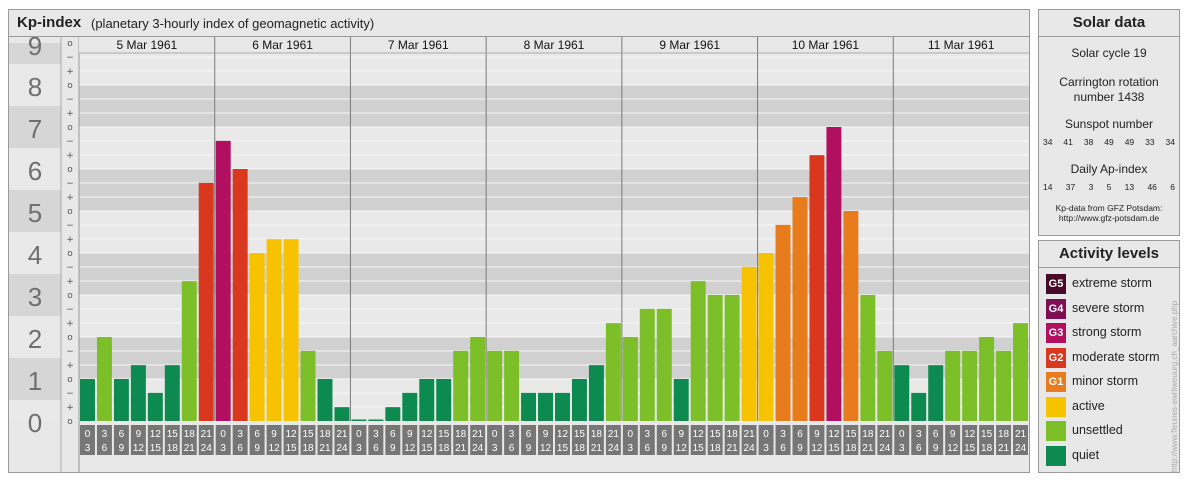  What do you see at coordinates (554, 45) in the screenshot?
I see `day-label: 8 Mar 1961` at bounding box center [554, 45].